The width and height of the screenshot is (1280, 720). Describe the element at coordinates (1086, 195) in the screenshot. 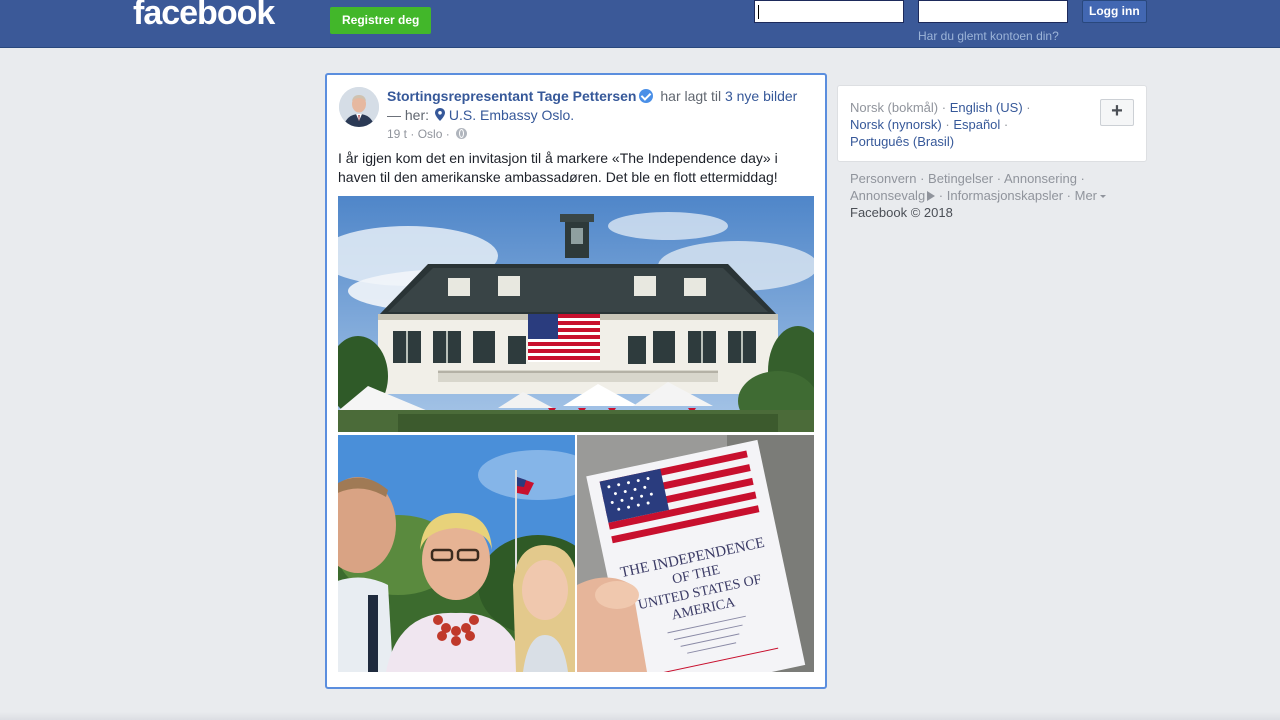

I see `footer-link-mer: Mer` at that location.